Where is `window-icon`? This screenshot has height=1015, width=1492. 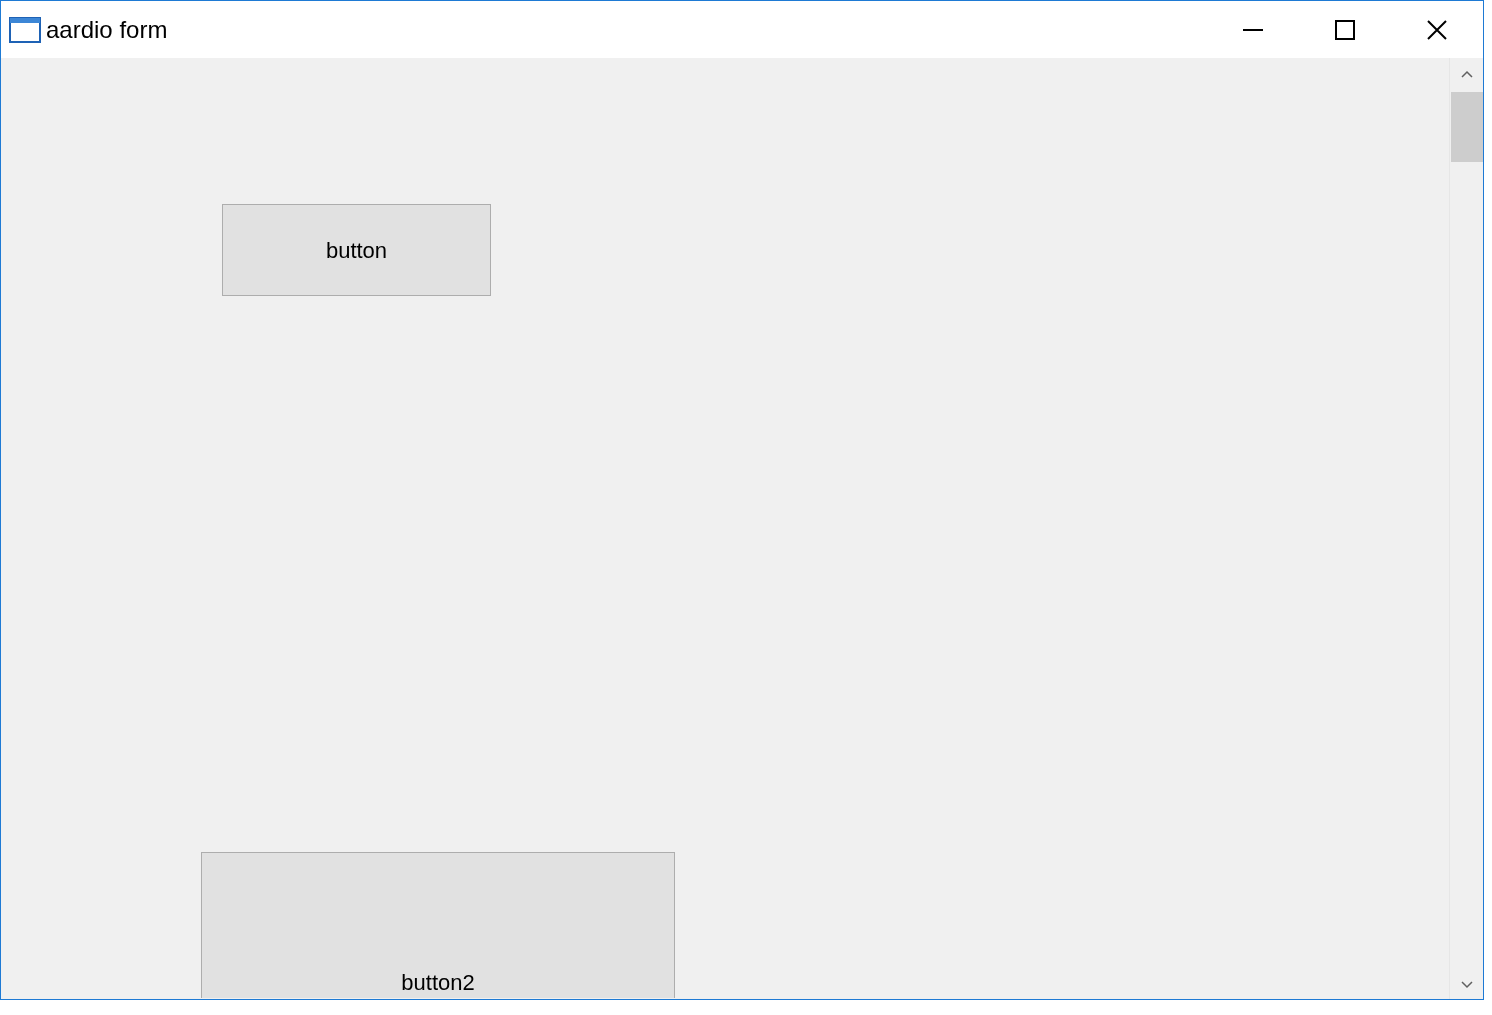 window-icon is located at coordinates (25, 29).